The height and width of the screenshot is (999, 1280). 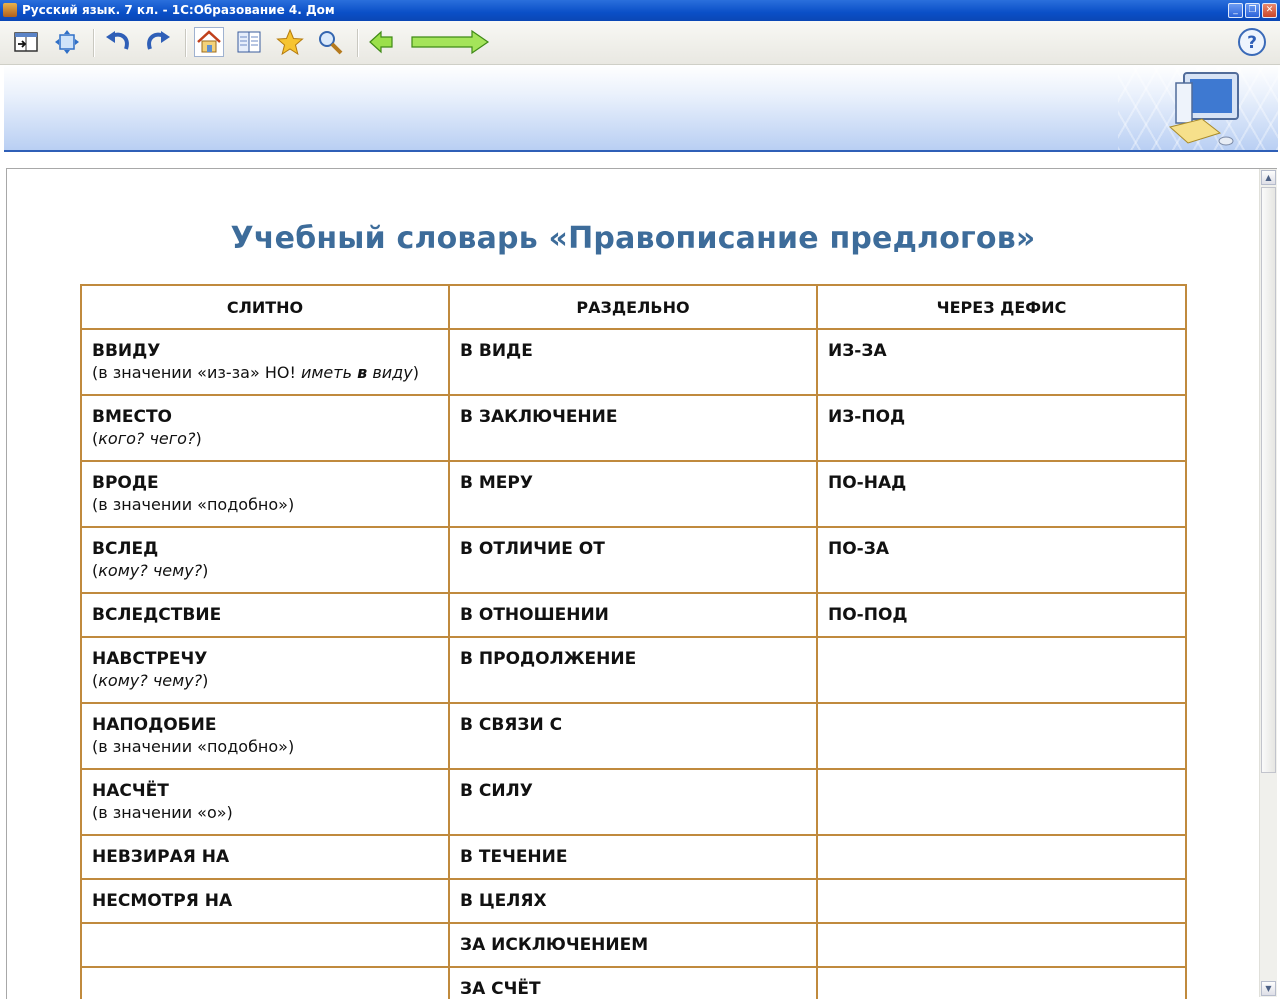 What do you see at coordinates (1252, 10) in the screenshot?
I see `restore-button: ❐` at bounding box center [1252, 10].